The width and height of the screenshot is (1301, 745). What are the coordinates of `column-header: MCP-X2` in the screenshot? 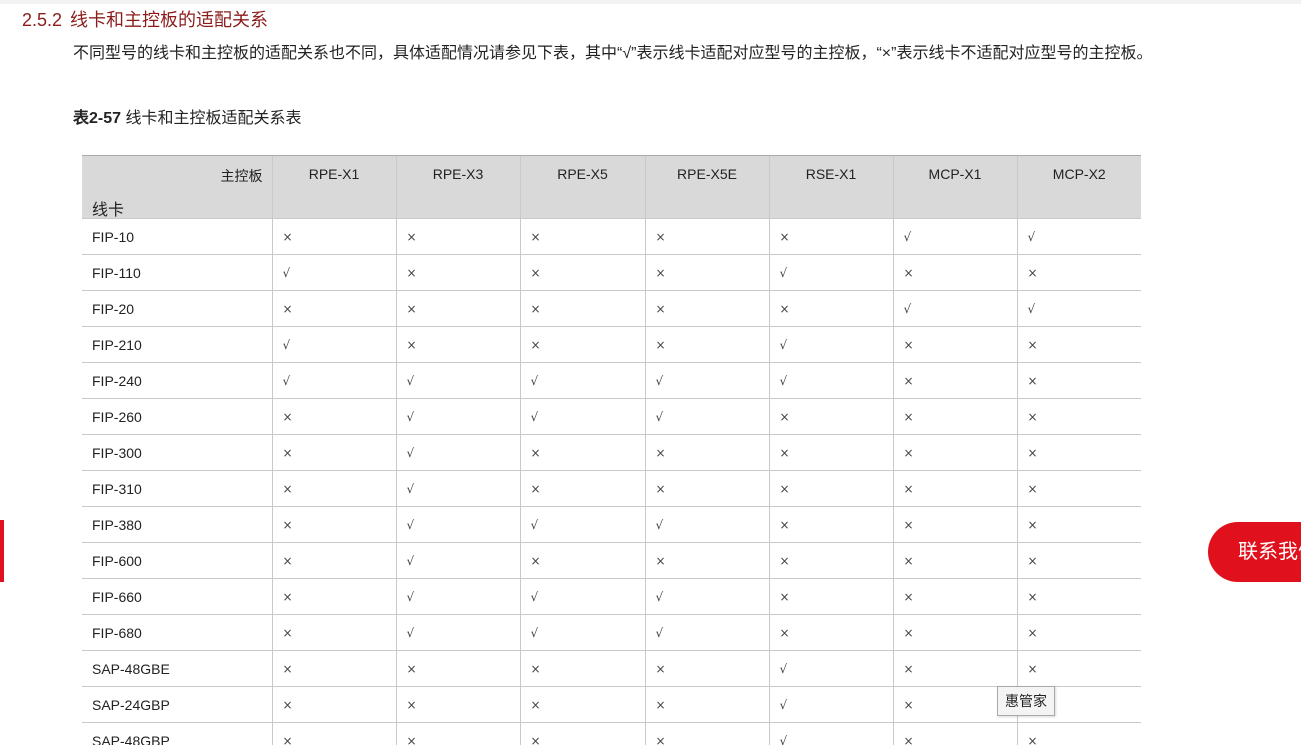 It's located at (1078, 187).